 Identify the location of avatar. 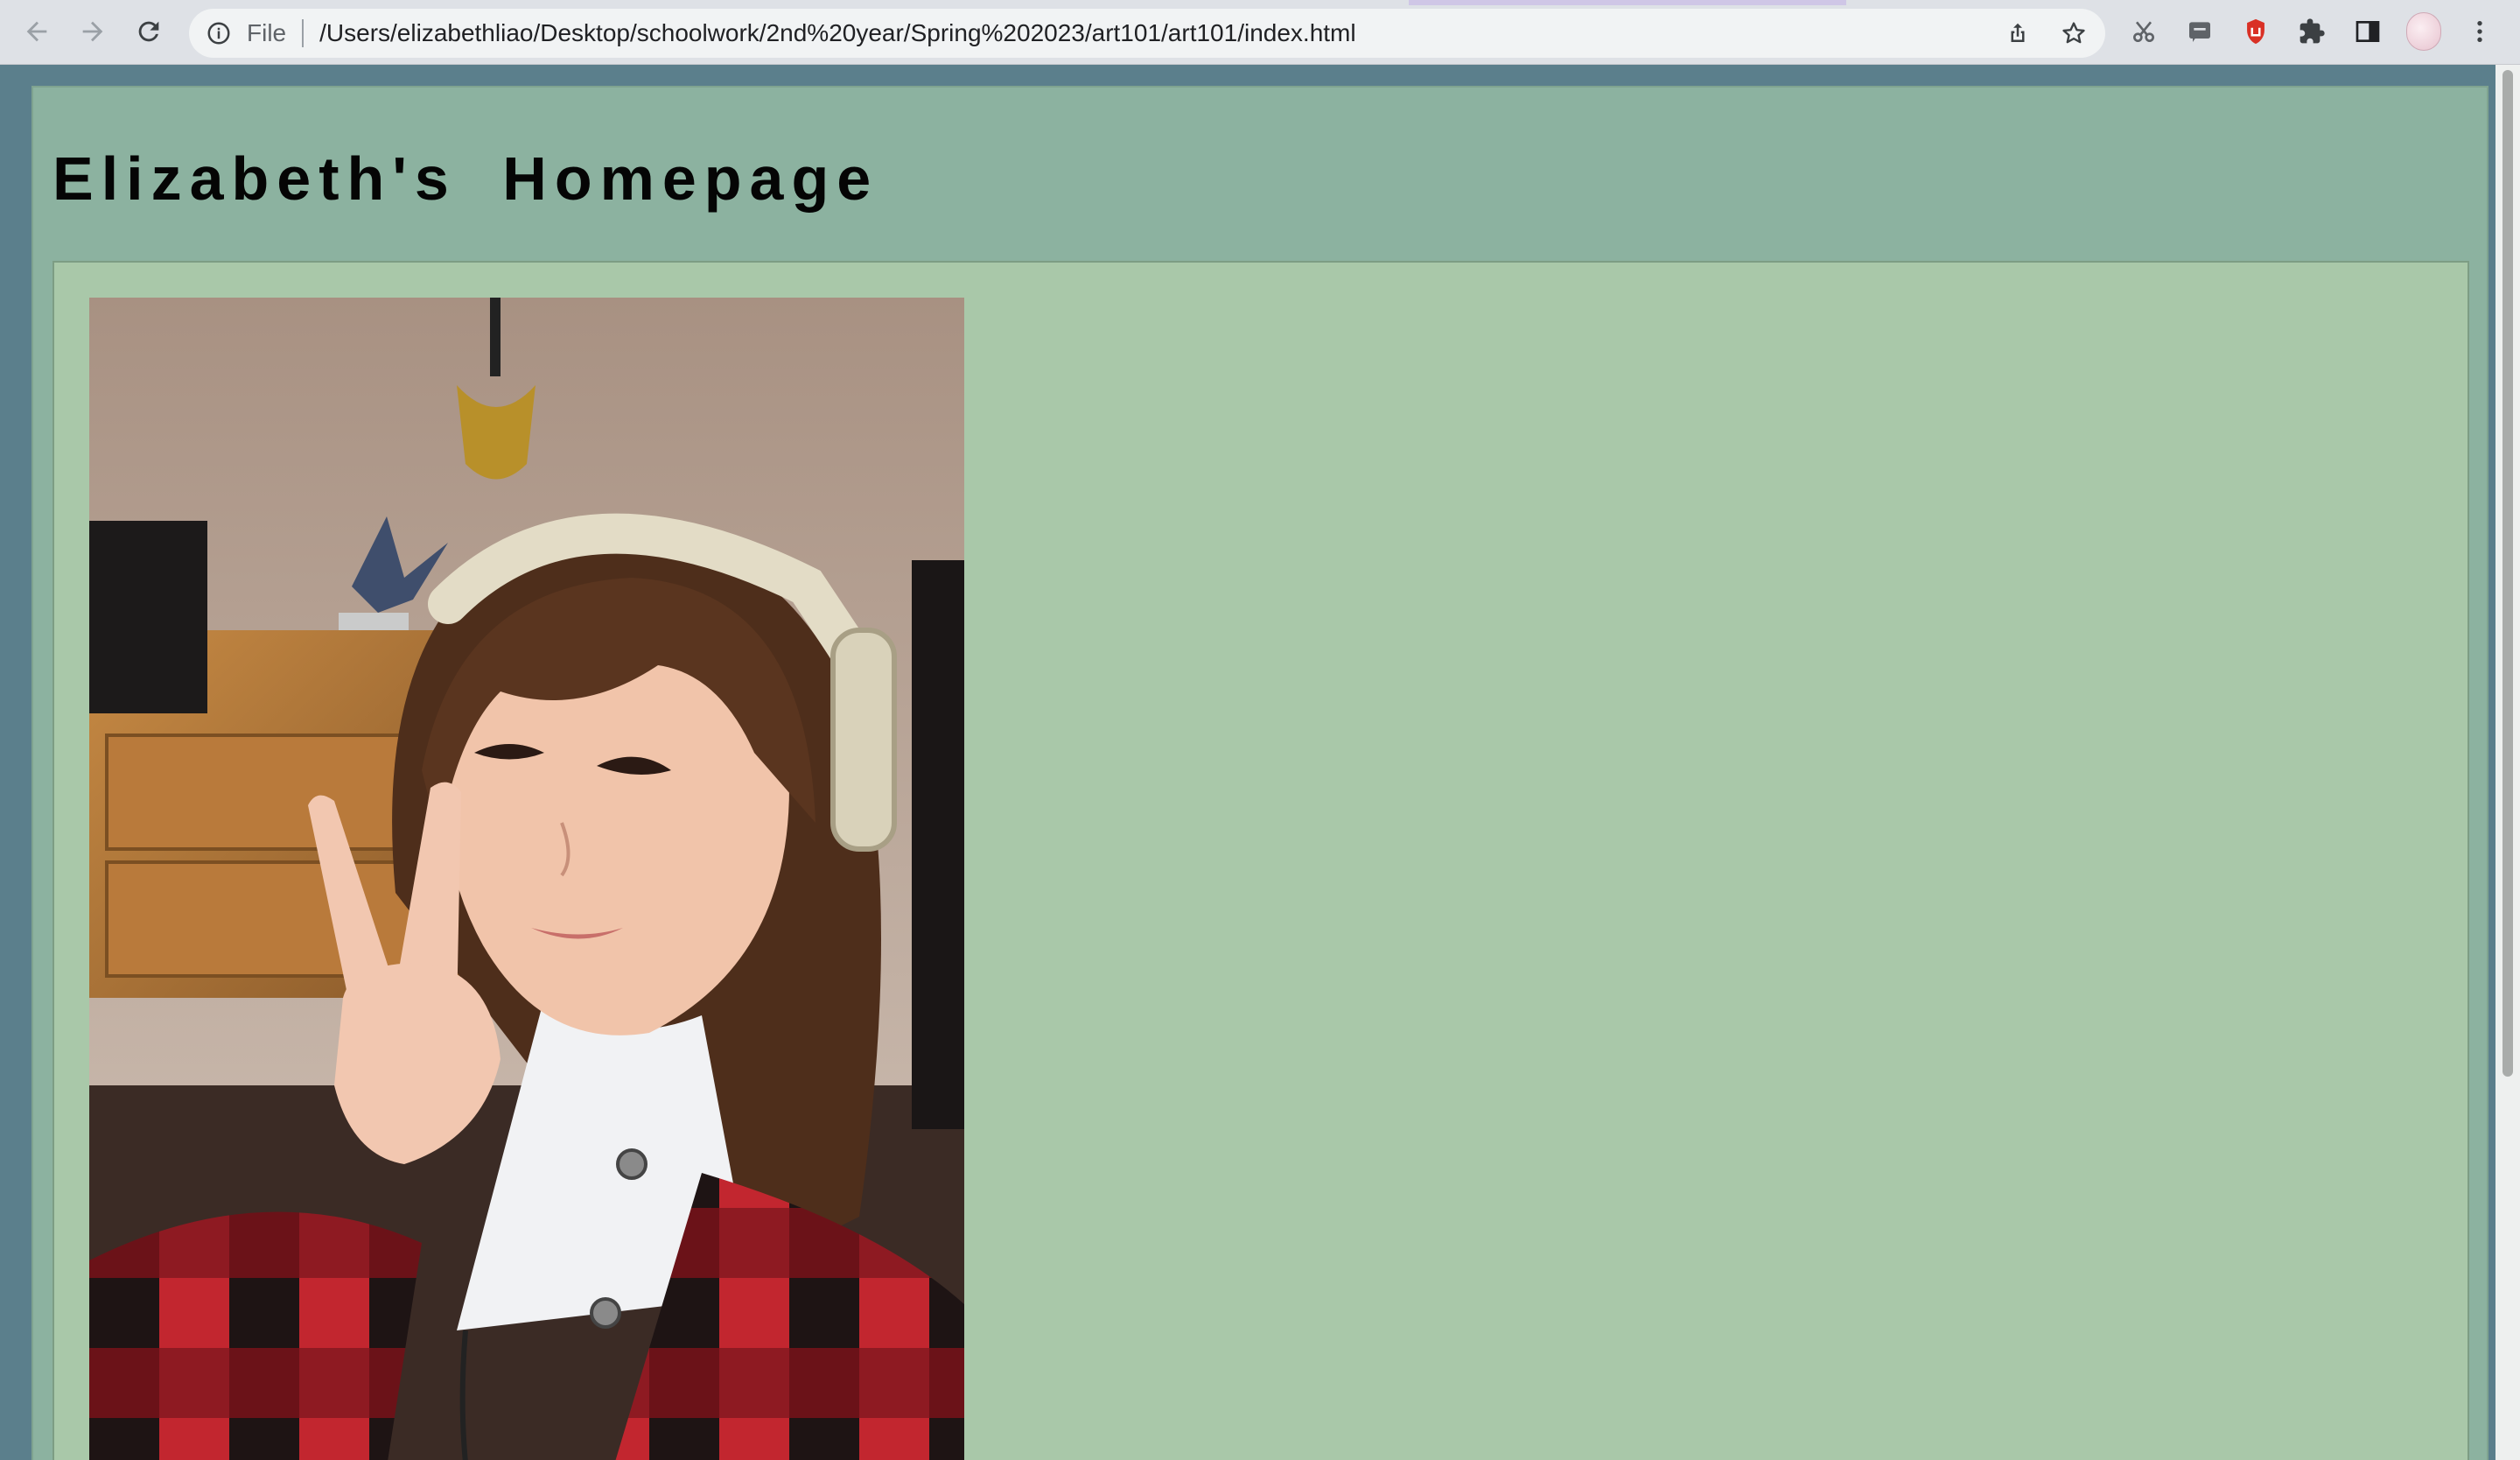
(2423, 31).